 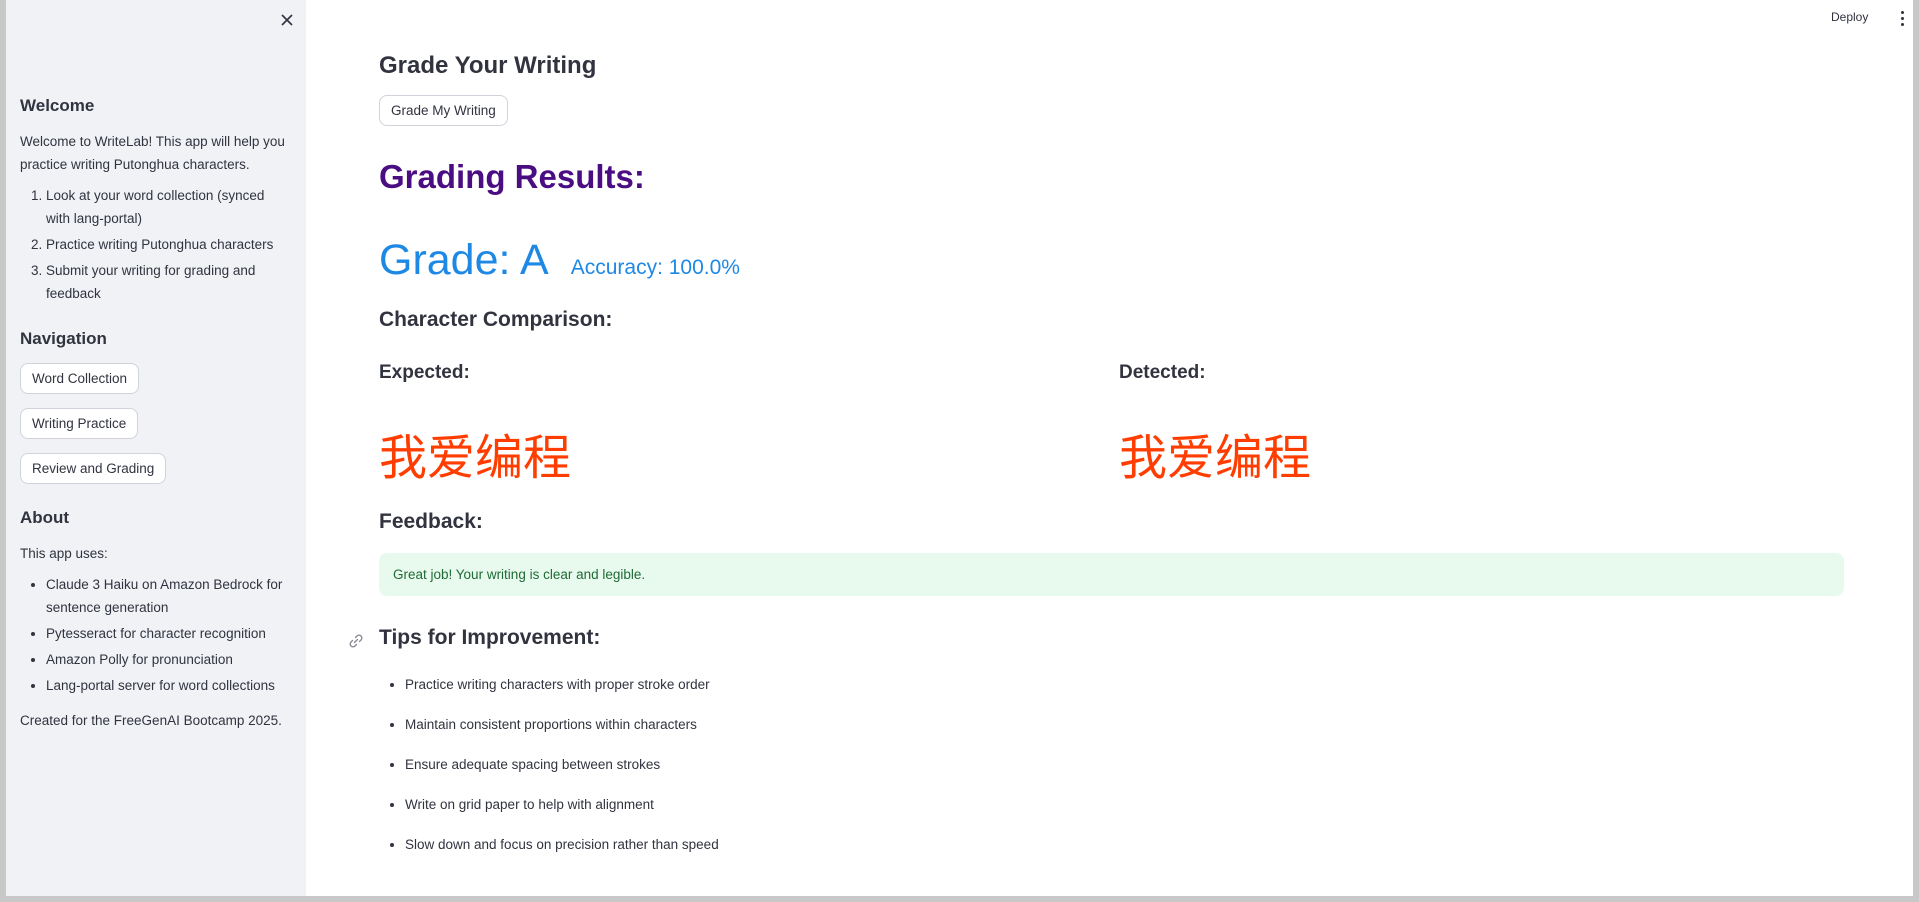 I want to click on close-sidebar-button, so click(x=287, y=20).